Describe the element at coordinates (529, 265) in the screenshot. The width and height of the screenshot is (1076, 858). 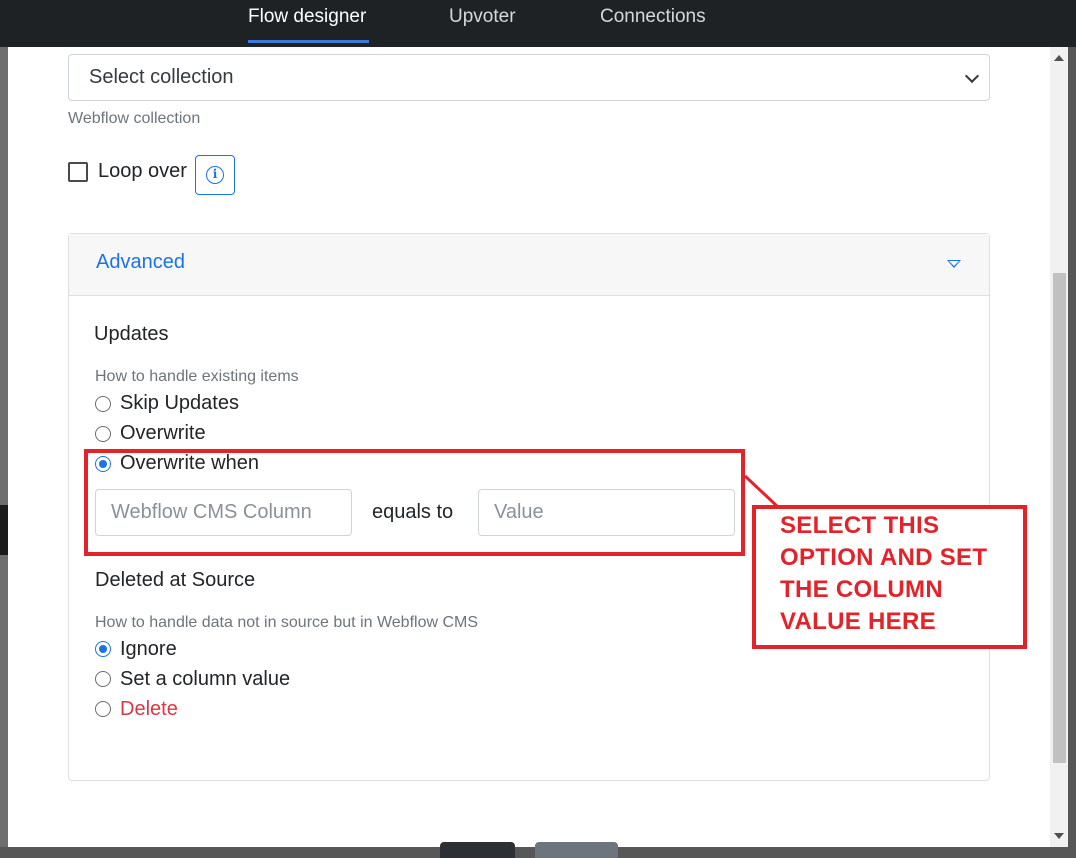
I see `advanced-accordion-header: Advanced` at that location.